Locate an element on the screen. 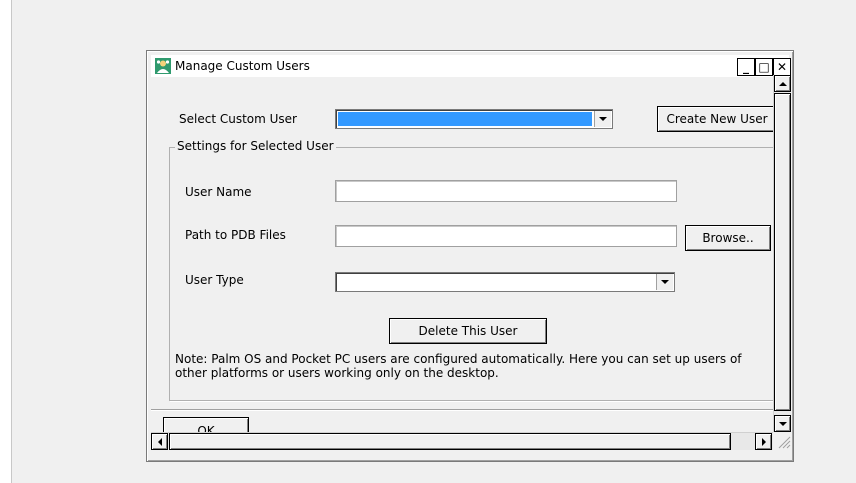 Image resolution: width=856 pixels, height=483 pixels. palm-desktop-user-icon is located at coordinates (163, 66).